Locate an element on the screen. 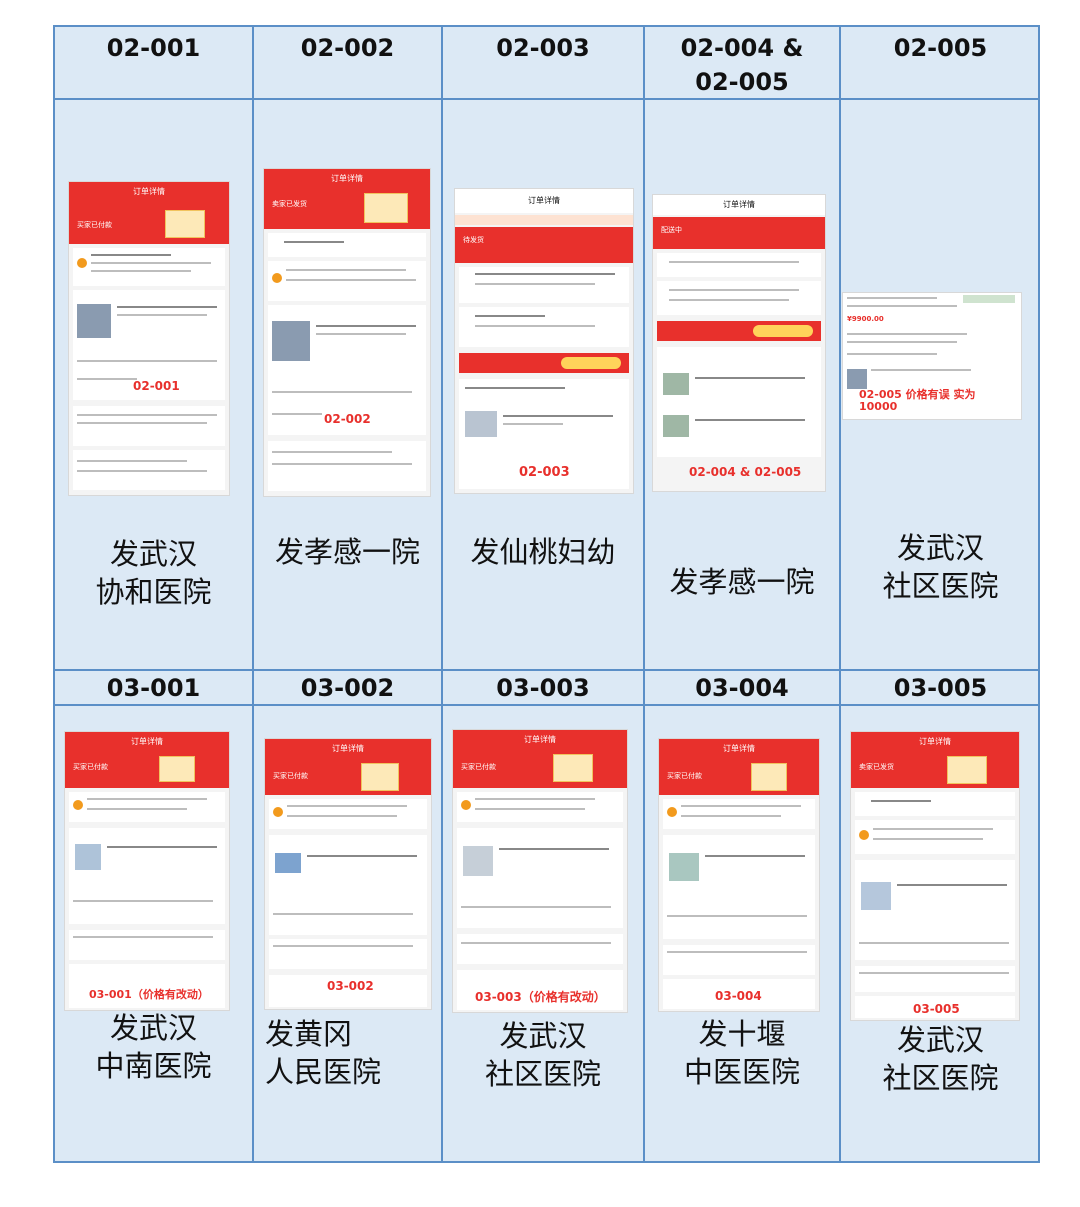 The image size is (1080, 1207). header-02-002: 02-002 is located at coordinates (347, 48).